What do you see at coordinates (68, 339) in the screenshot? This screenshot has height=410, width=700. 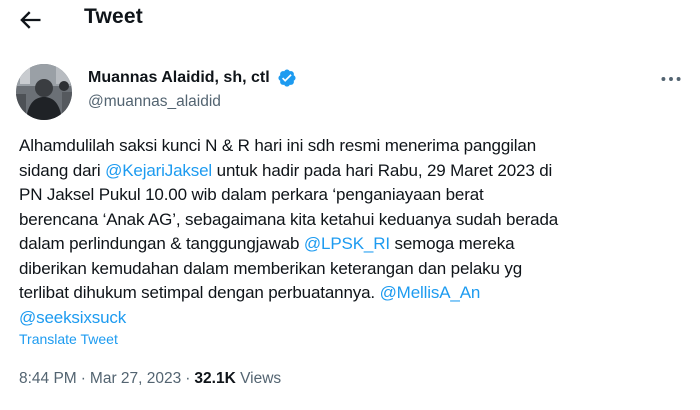 I see `translate-tweet-link: Translate Tweet` at bounding box center [68, 339].